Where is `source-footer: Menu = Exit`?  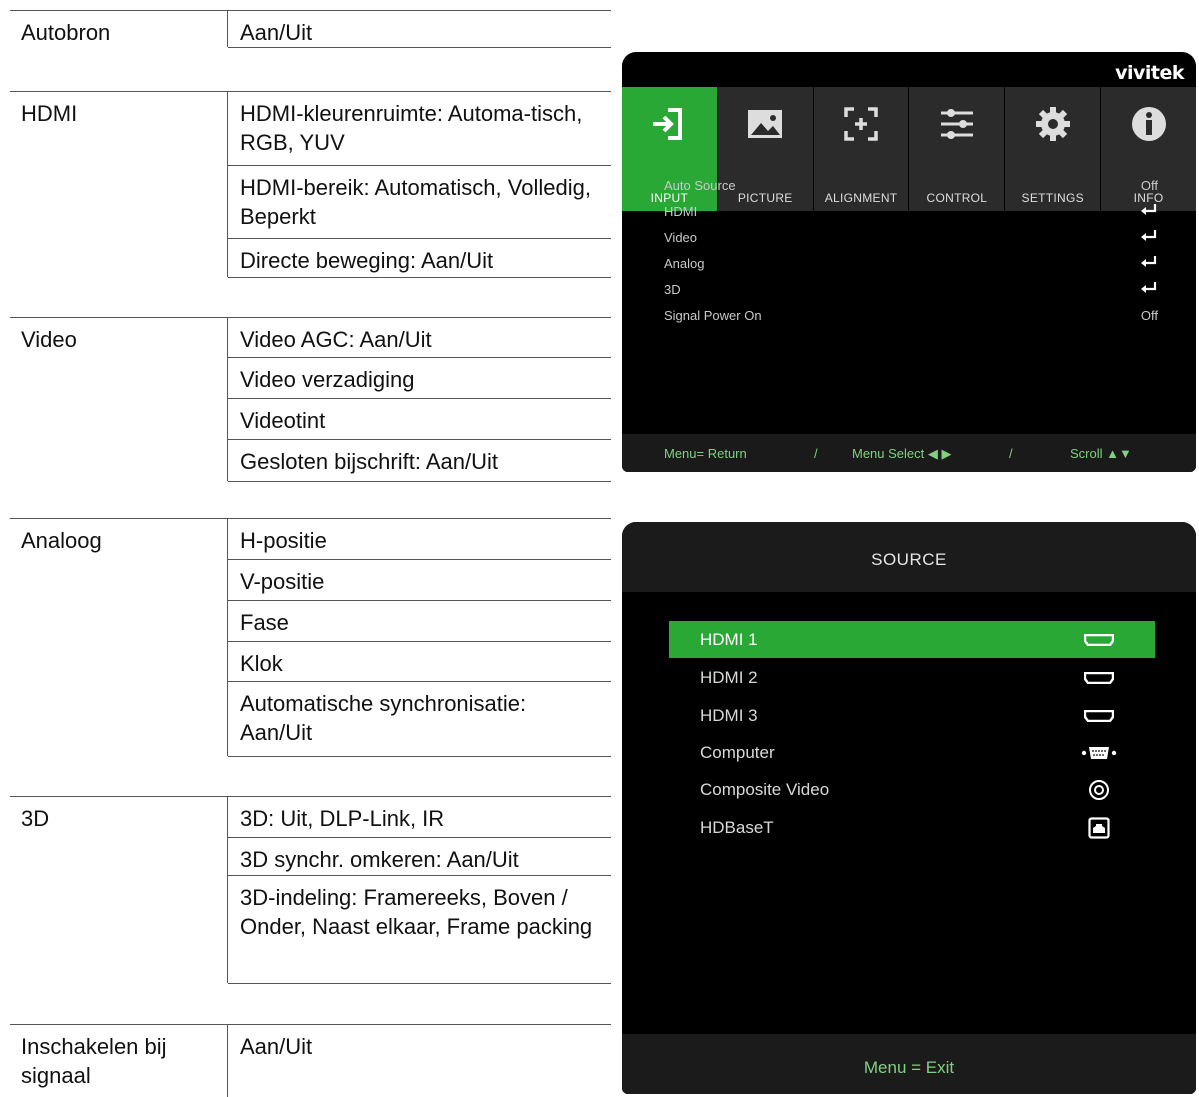
source-footer: Menu = Exit is located at coordinates (909, 1064).